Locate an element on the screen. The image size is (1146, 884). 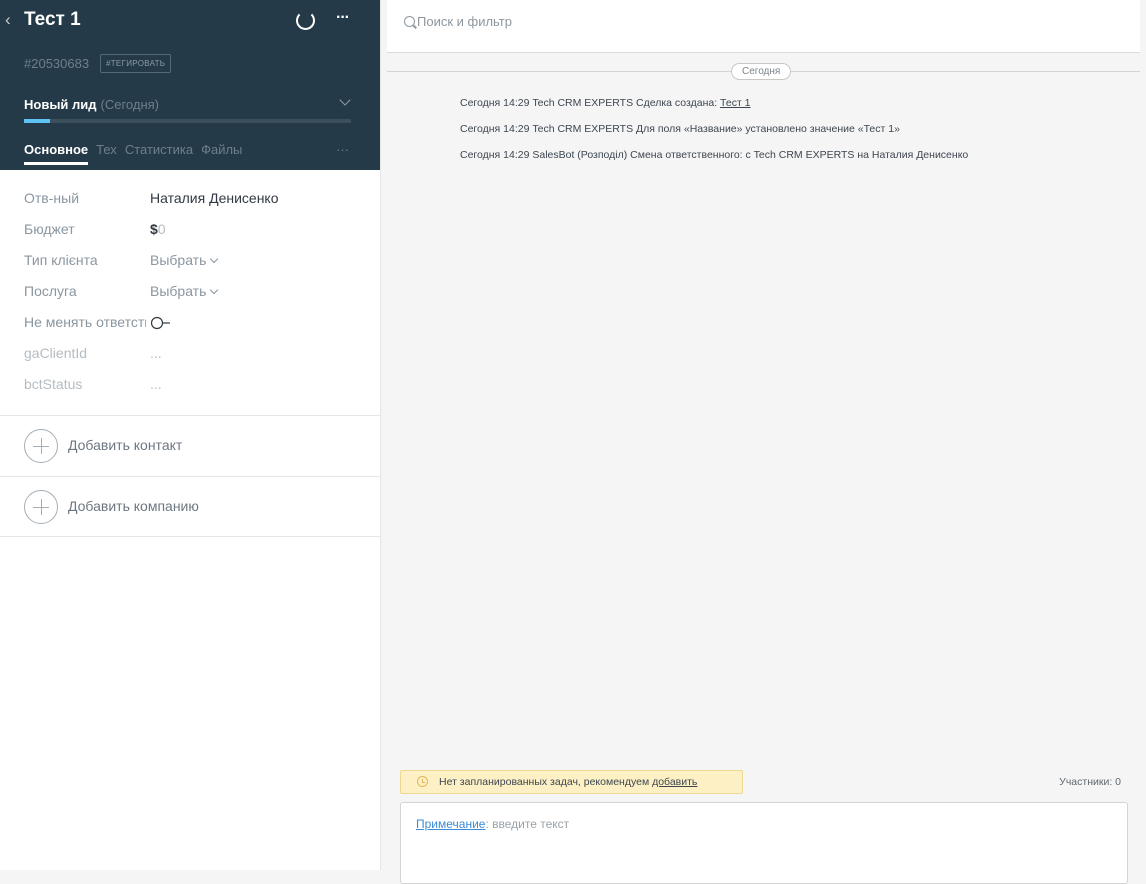
note-input: Примечание: введите текст is located at coordinates (492, 824).